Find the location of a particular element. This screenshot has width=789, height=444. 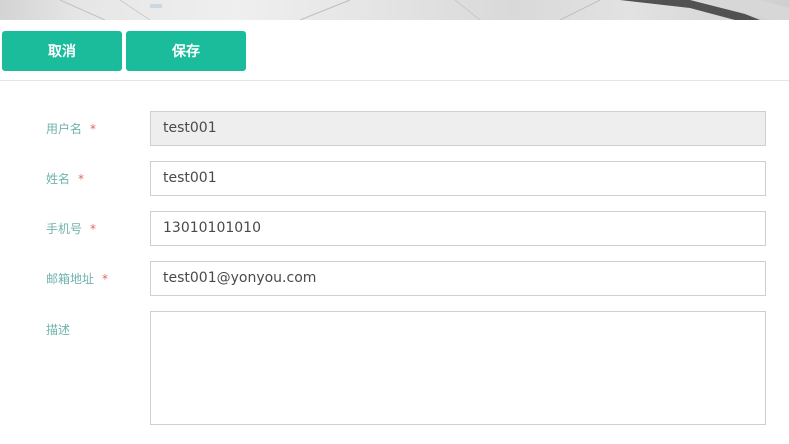

toolbar-divider is located at coordinates (394, 80).